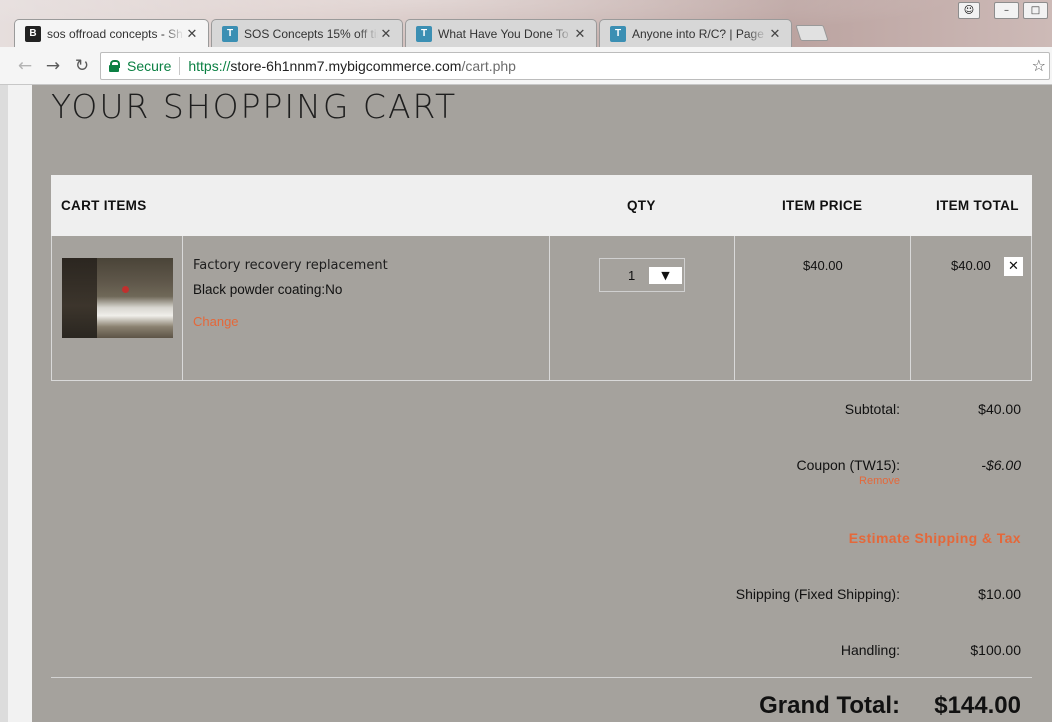  What do you see at coordinates (829, 705) in the screenshot?
I see `grand-total-label: Grand Total:` at bounding box center [829, 705].